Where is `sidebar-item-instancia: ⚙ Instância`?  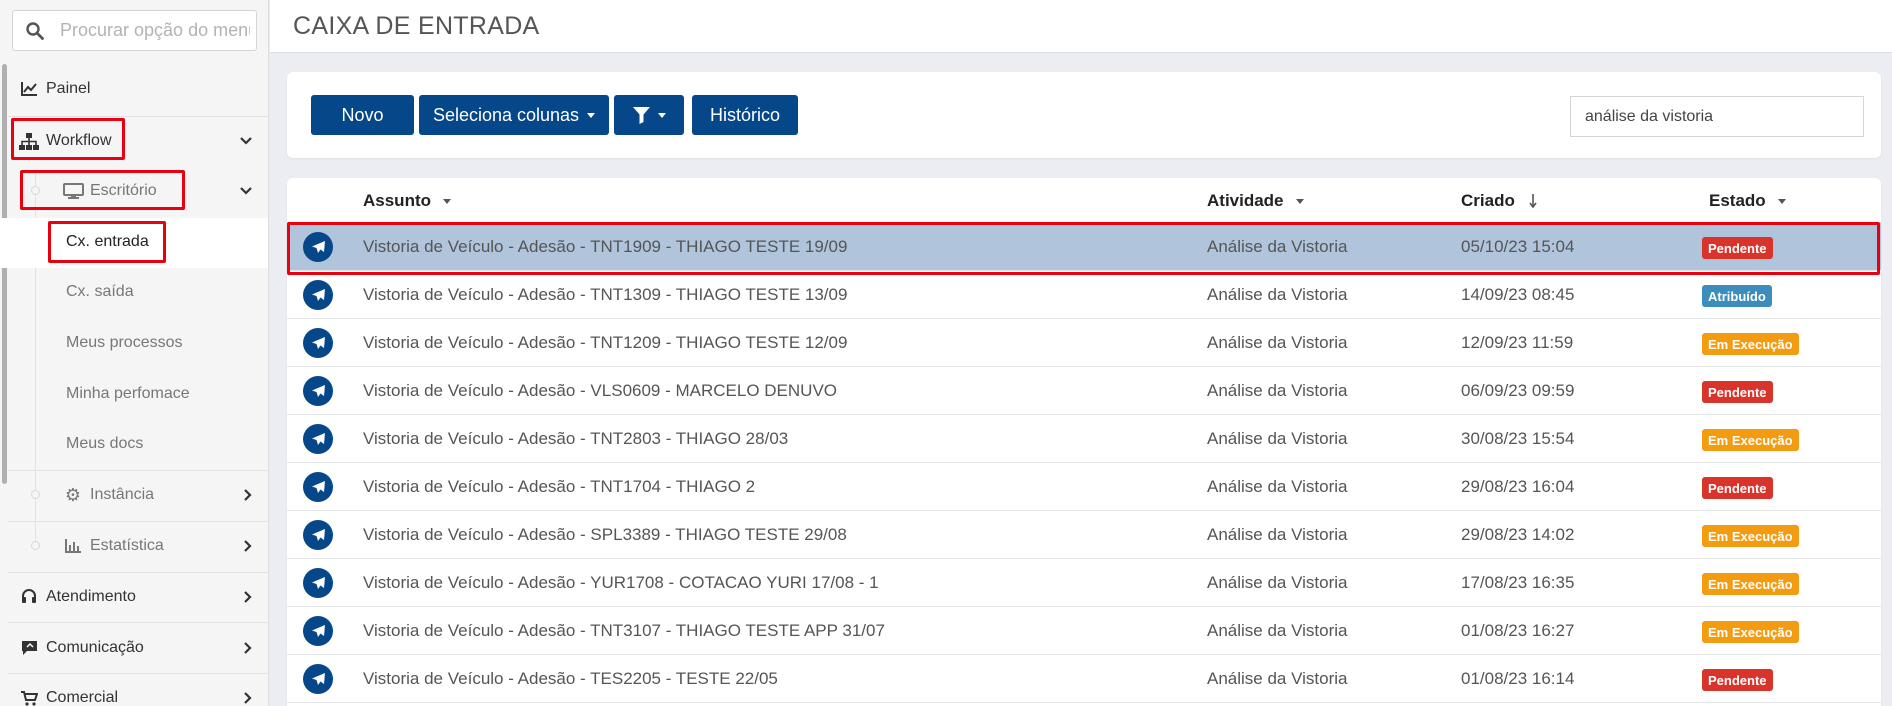
sidebar-item-instancia: ⚙ Instância is located at coordinates (134, 495).